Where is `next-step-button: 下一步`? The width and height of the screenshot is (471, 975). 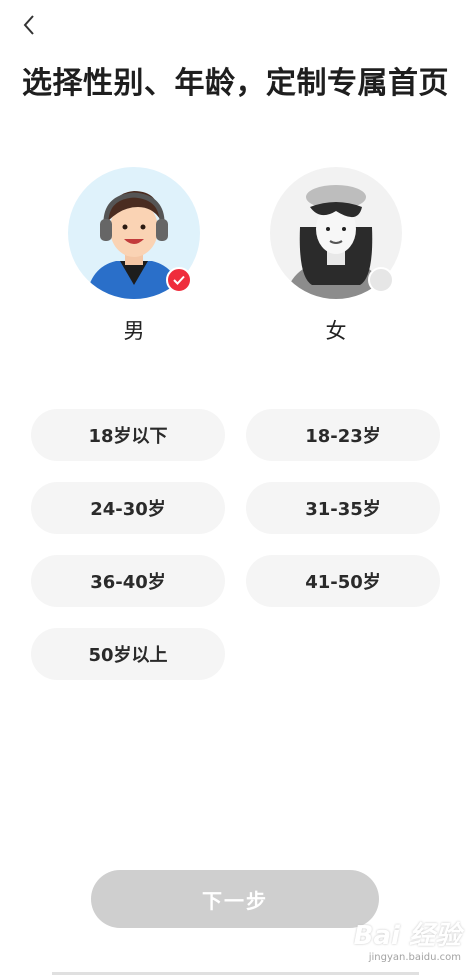 next-step-button: 下一步 is located at coordinates (235, 899).